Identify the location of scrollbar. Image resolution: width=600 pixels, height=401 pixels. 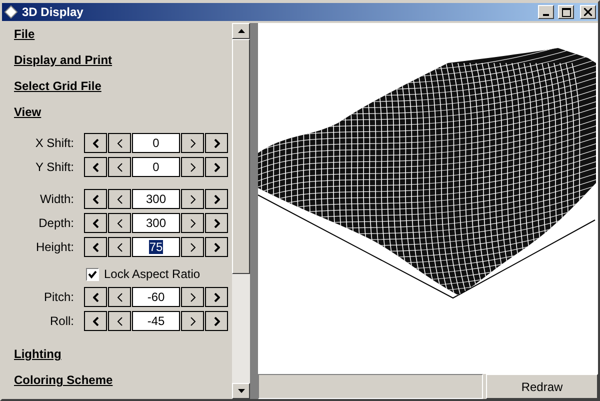
(241, 211).